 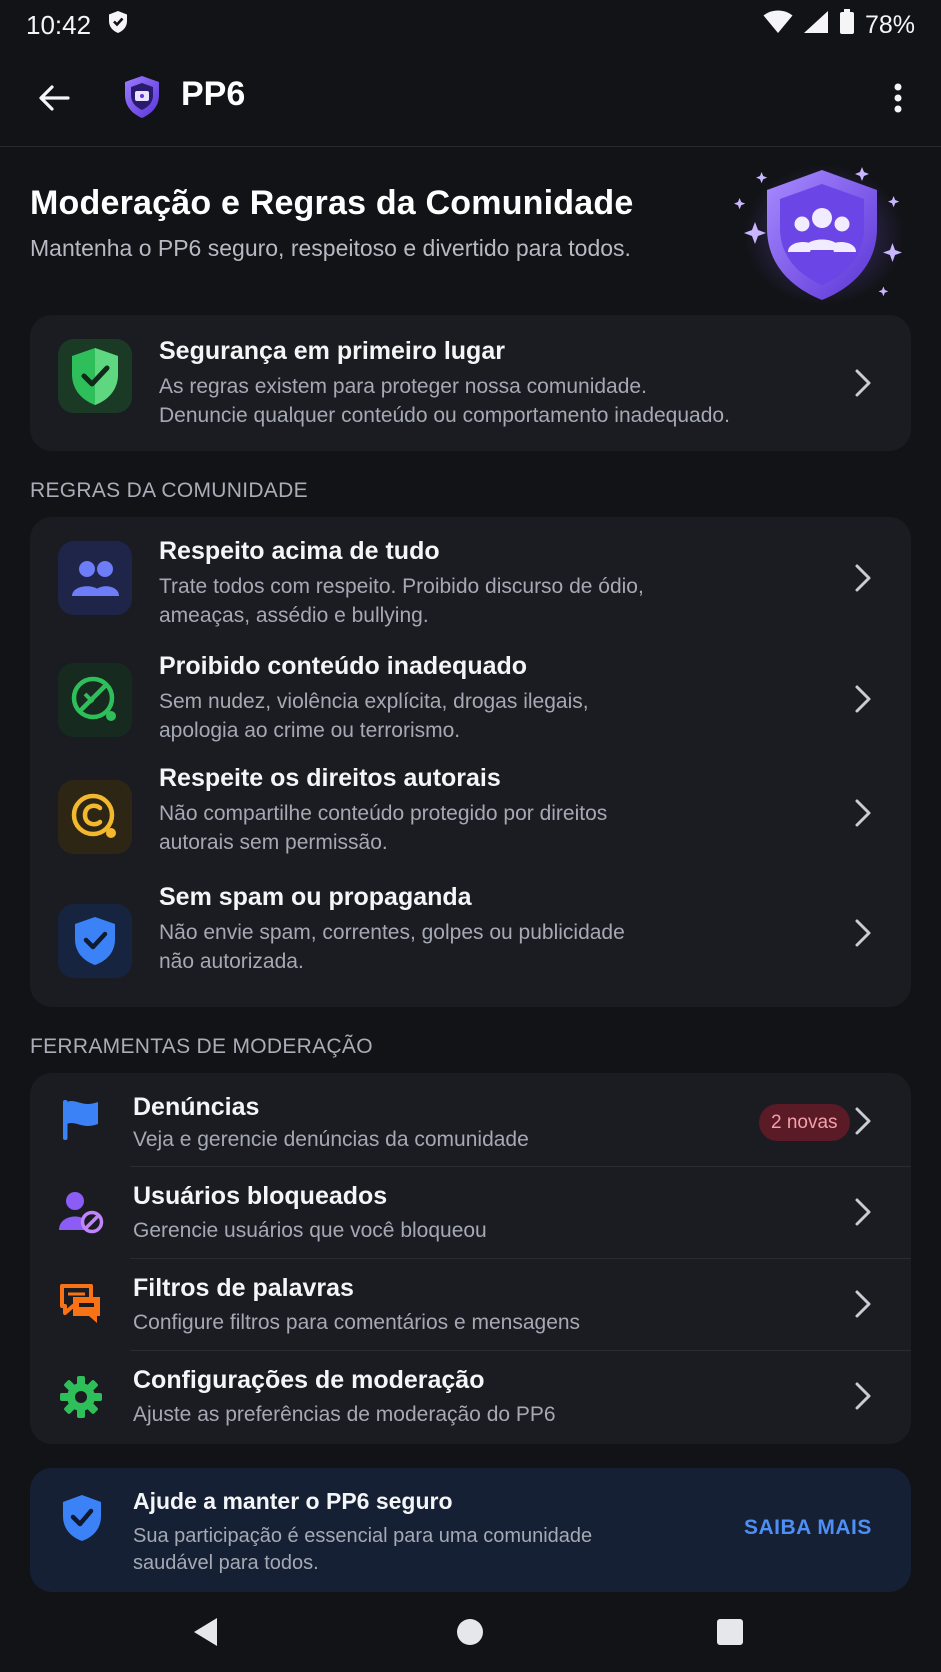 I want to click on blocked-user-icon, so click(x=81, y=1212).